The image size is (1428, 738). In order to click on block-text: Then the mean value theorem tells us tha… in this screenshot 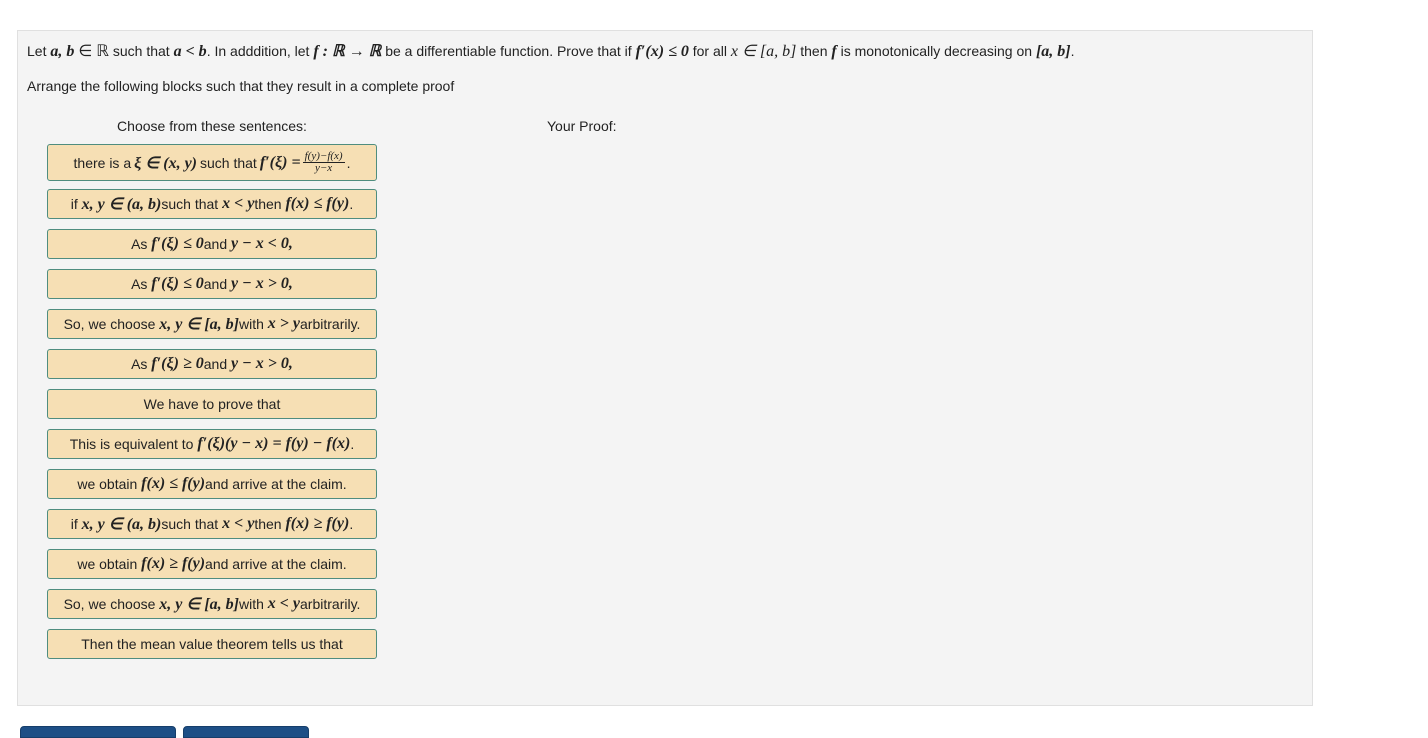, I will do `click(212, 644)`.